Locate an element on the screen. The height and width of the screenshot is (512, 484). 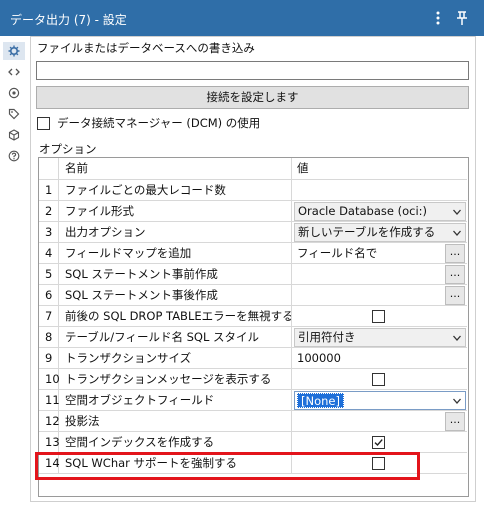
option-row: 11 空間オブジェクトフィールド [None] is located at coordinates (253, 400).